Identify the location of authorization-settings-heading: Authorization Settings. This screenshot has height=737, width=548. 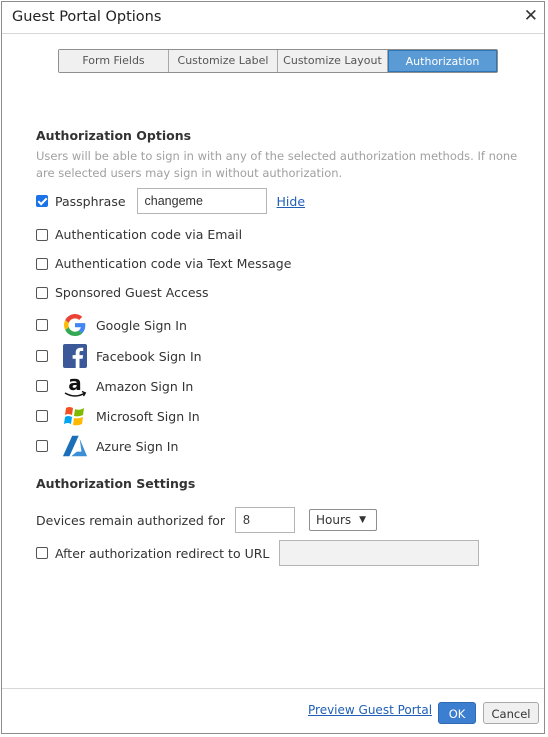
(116, 483).